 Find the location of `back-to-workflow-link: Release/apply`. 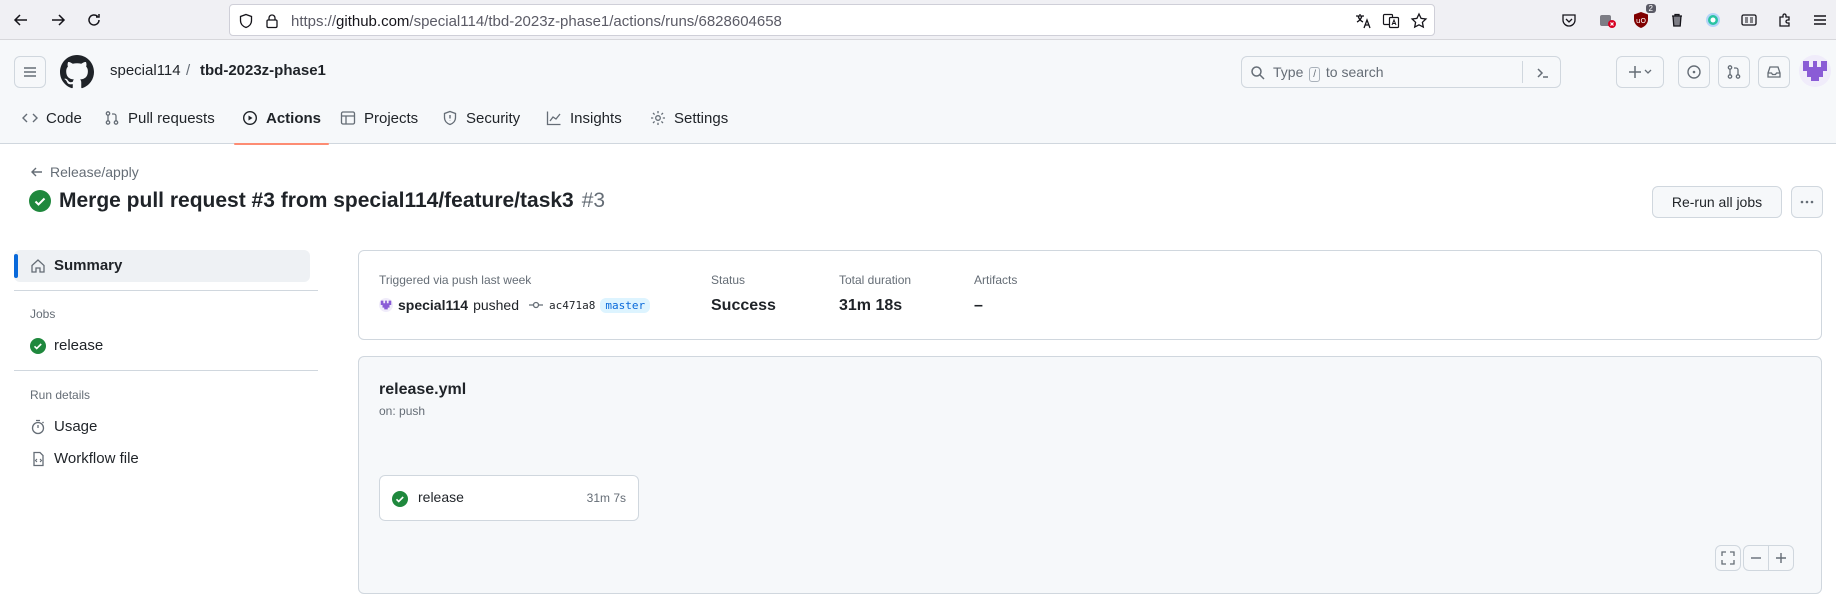

back-to-workflow-link: Release/apply is located at coordinates (84, 172).